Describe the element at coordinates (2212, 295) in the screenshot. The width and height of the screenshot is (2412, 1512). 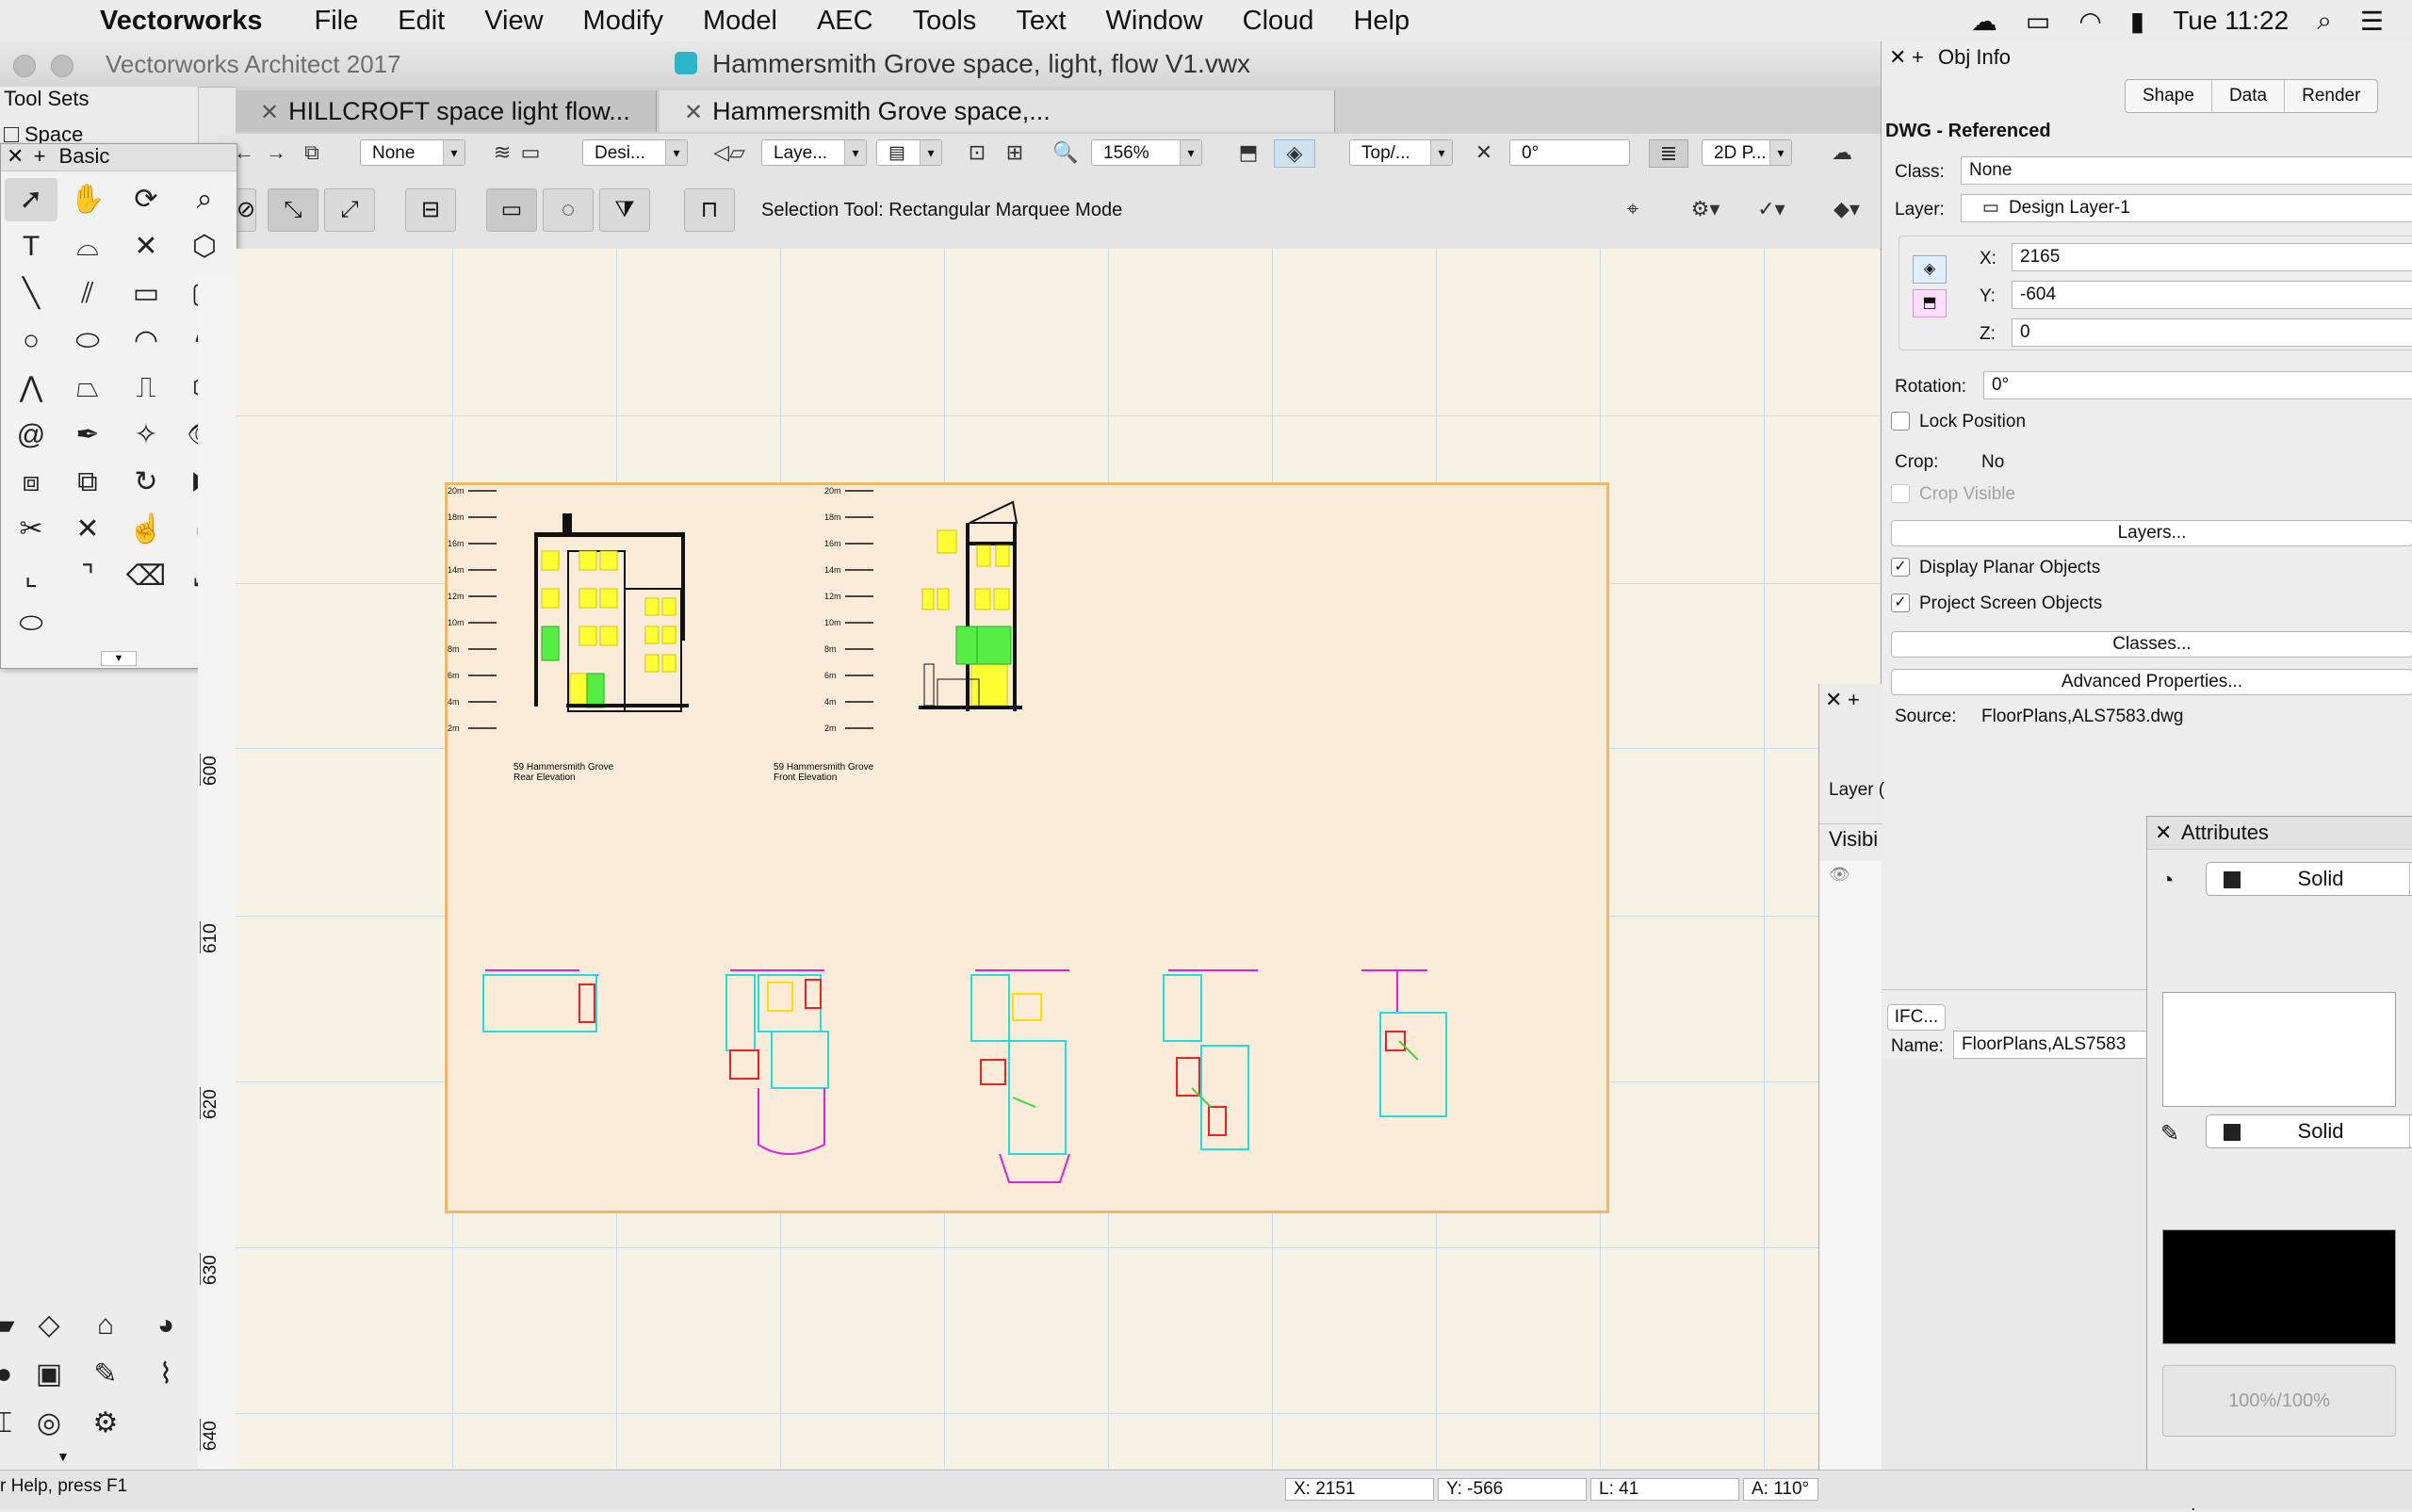
I see `y-field: -604` at that location.